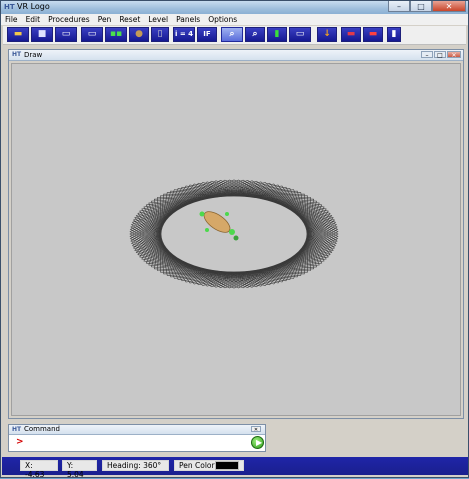 This screenshot has height=479, width=469. I want to click on app-logo-icon: HT, so click(9, 7).